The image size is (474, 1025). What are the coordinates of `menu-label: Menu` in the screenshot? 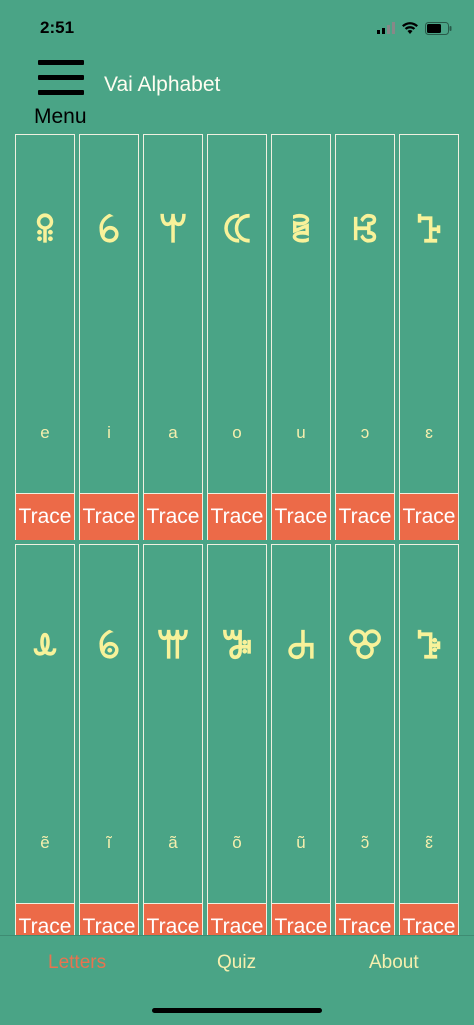 It's located at (60, 116).